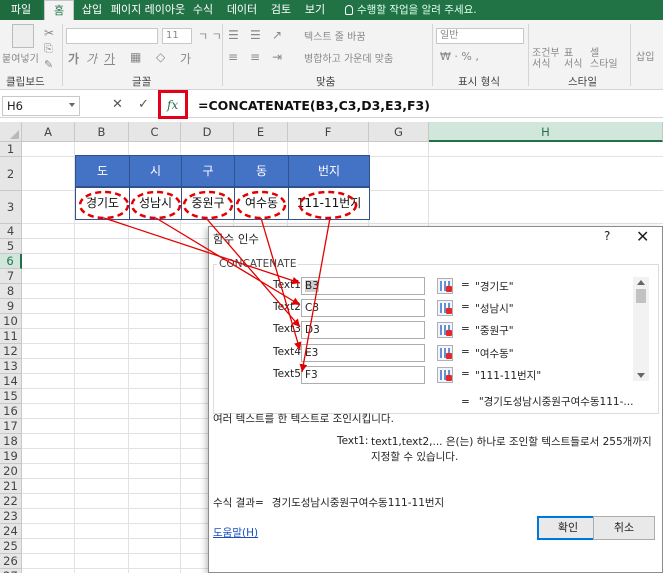 The height and width of the screenshot is (573, 663). Describe the element at coordinates (253, 272) in the screenshot. I see `arrow-d3-to-text3` at that location.